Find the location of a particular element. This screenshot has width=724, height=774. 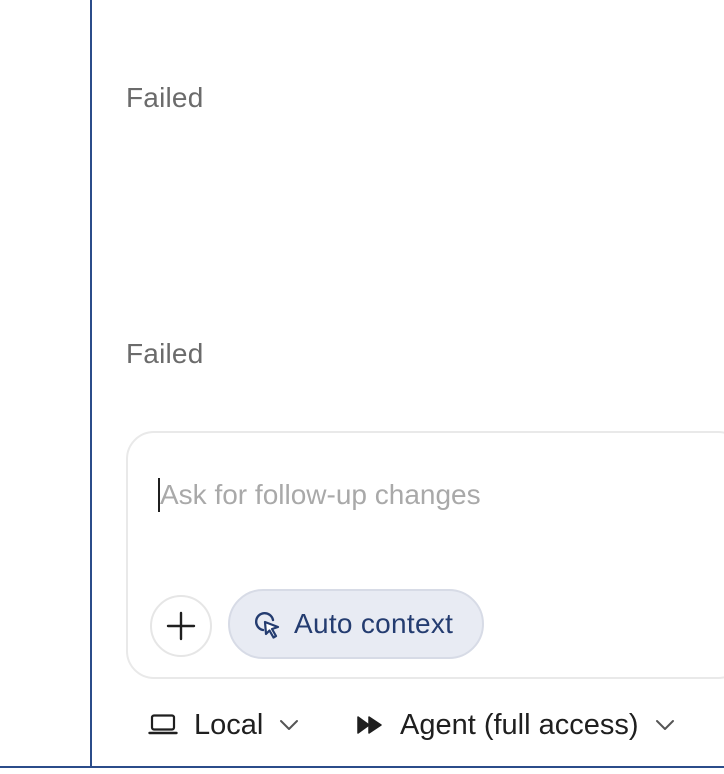

laptop-icon is located at coordinates (163, 724).